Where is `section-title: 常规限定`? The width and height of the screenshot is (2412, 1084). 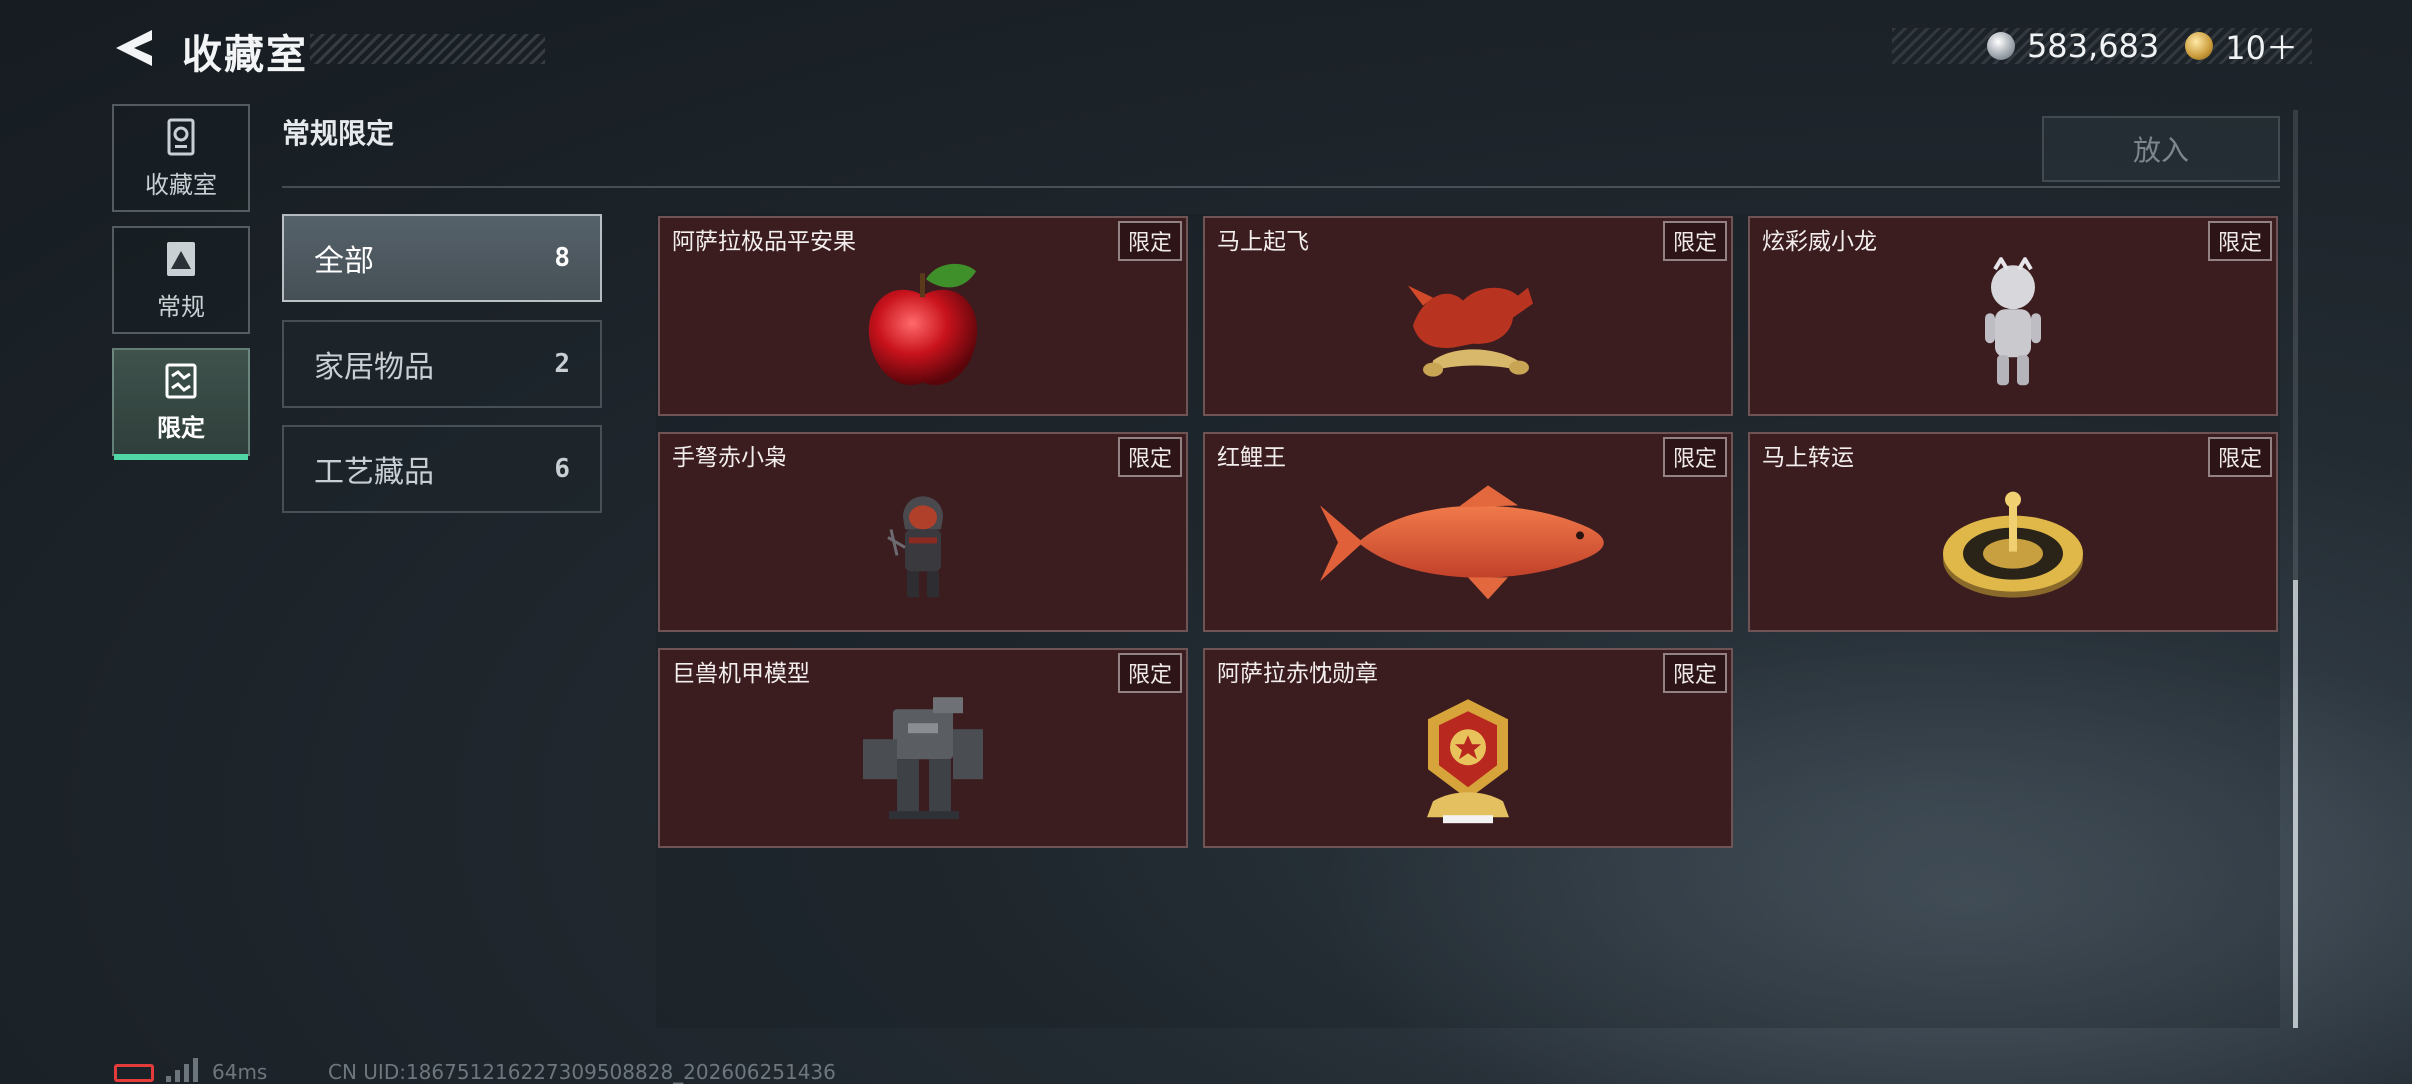 section-title: 常规限定 is located at coordinates (338, 133).